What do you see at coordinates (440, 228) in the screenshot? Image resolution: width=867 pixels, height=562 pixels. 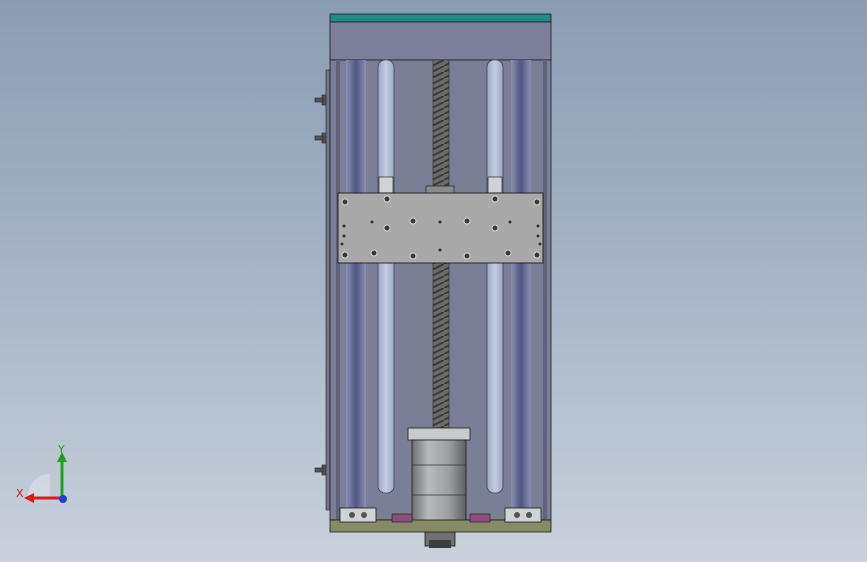 I see `carriage-plate` at bounding box center [440, 228].